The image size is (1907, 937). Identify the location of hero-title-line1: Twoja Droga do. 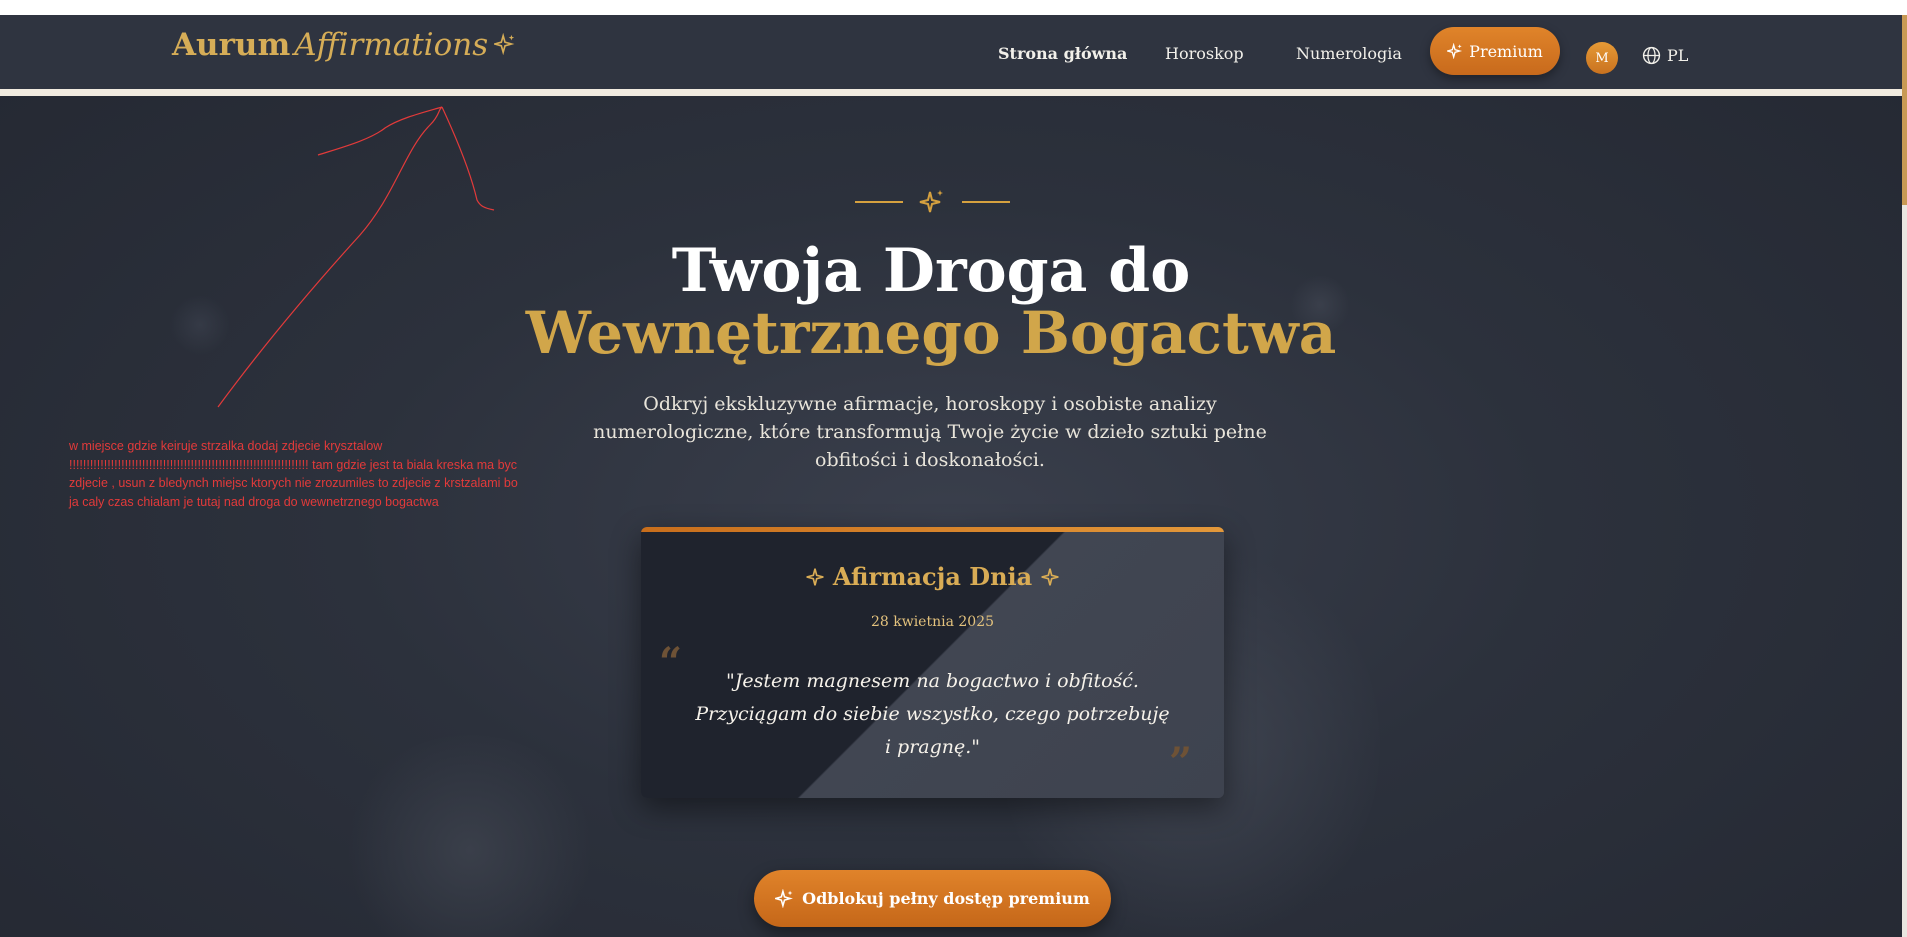
(931, 271).